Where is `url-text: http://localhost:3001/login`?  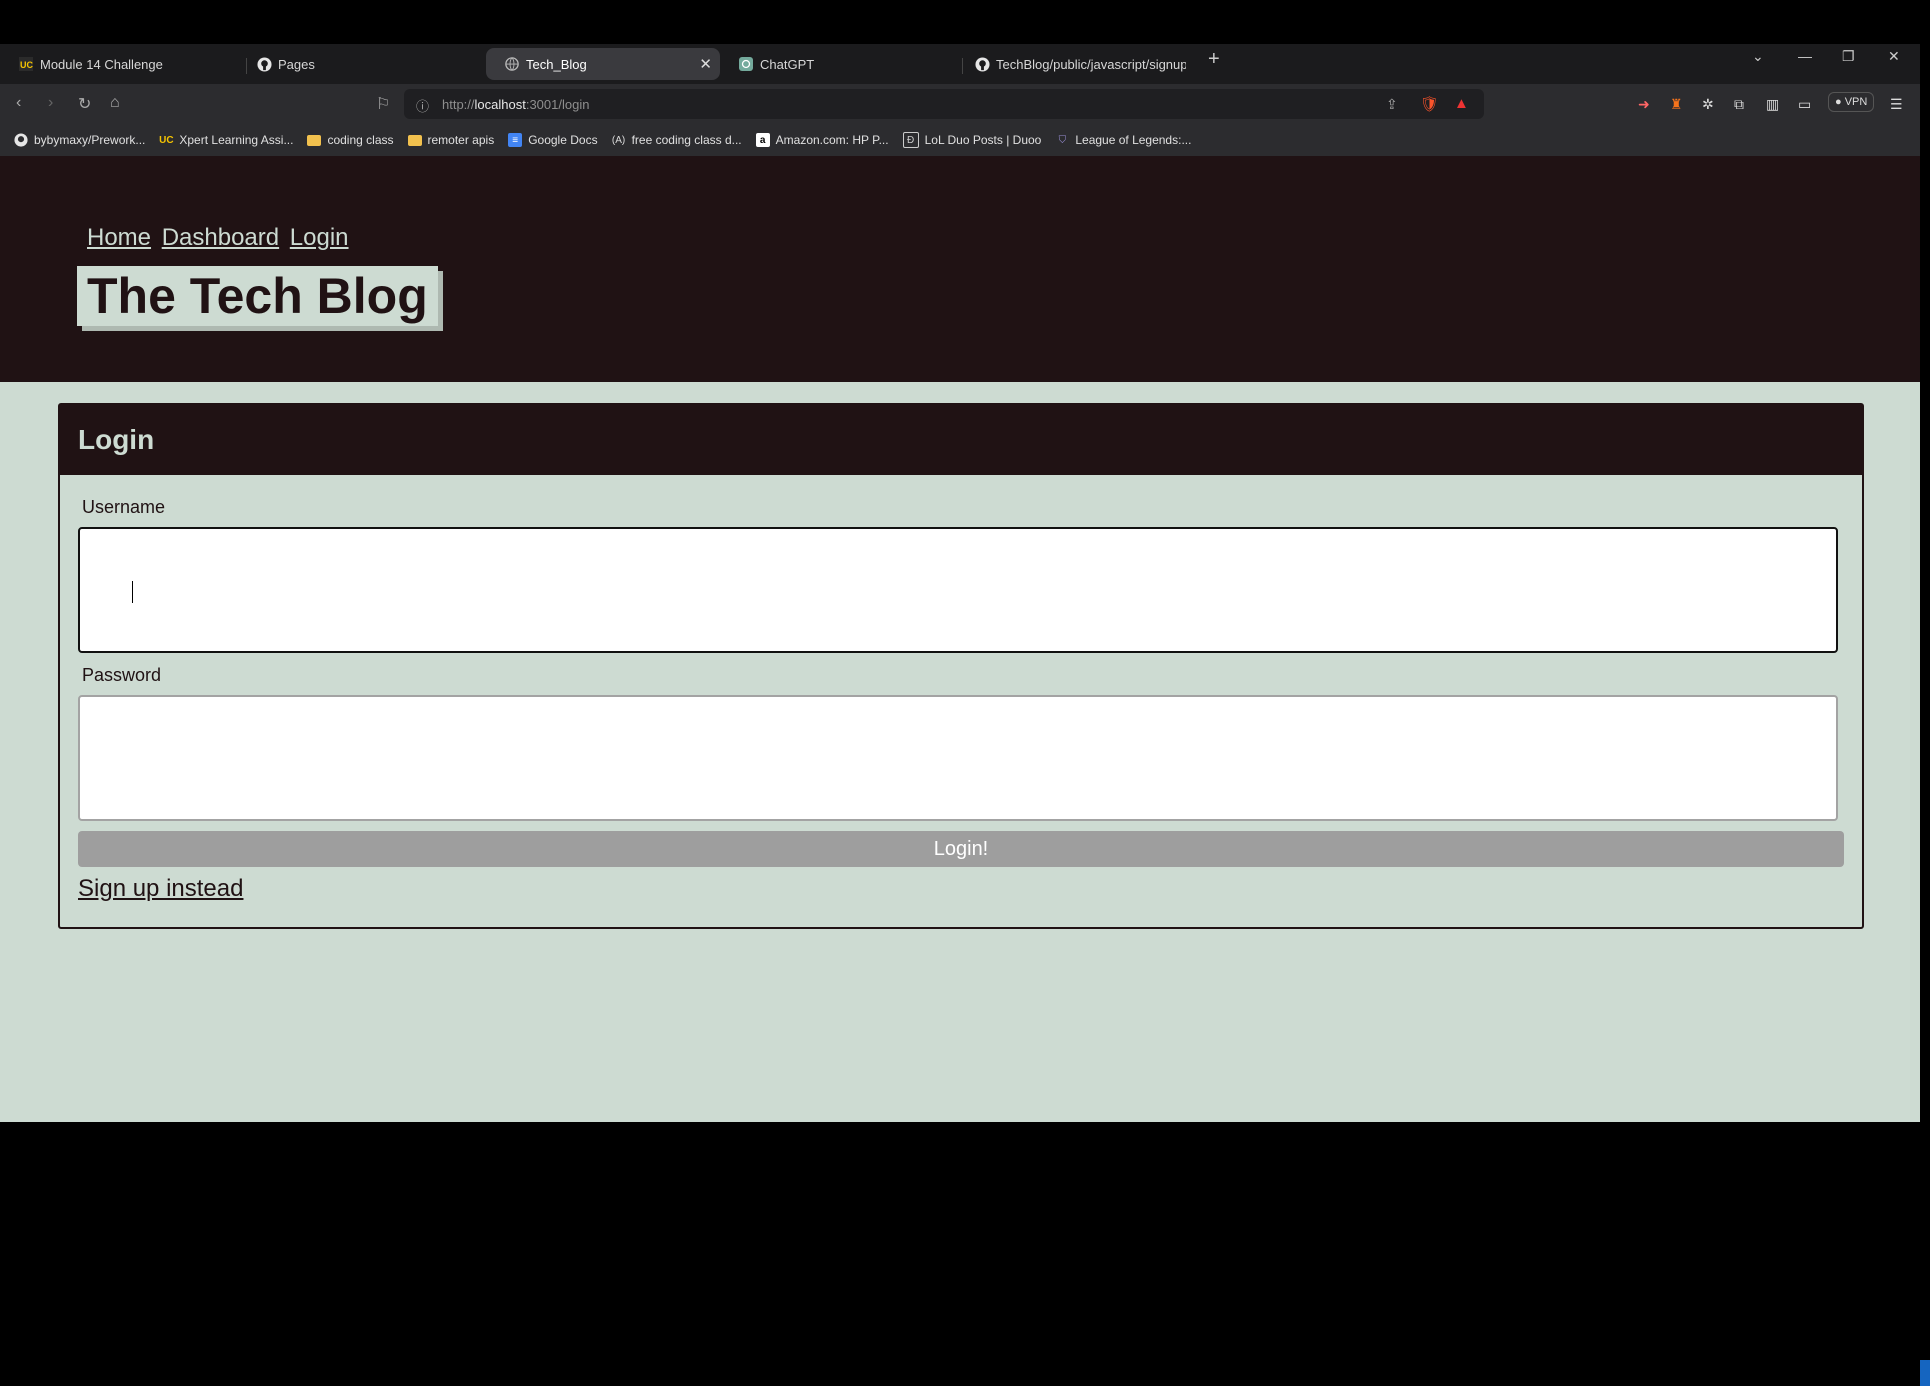 url-text: http://localhost:3001/login is located at coordinates (516, 104).